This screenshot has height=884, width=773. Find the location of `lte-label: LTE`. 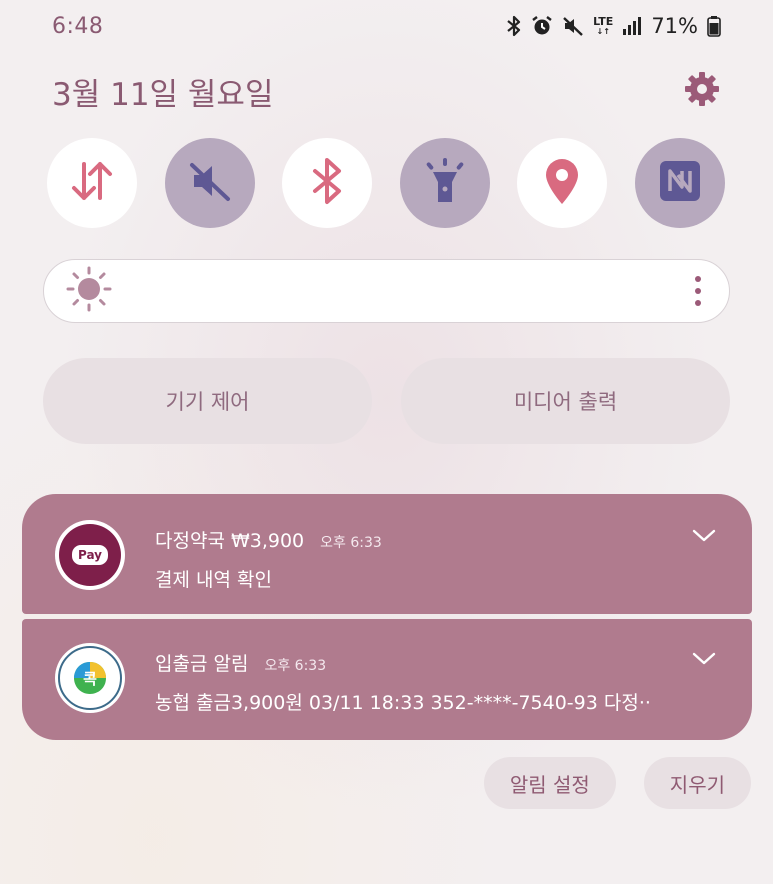

lte-label: LTE is located at coordinates (603, 21).